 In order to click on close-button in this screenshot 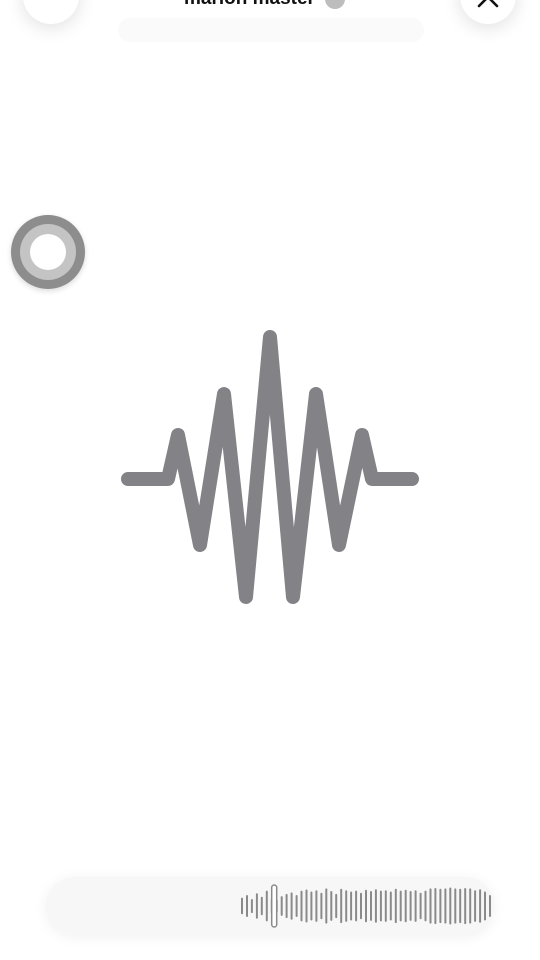, I will do `click(488, 12)`.